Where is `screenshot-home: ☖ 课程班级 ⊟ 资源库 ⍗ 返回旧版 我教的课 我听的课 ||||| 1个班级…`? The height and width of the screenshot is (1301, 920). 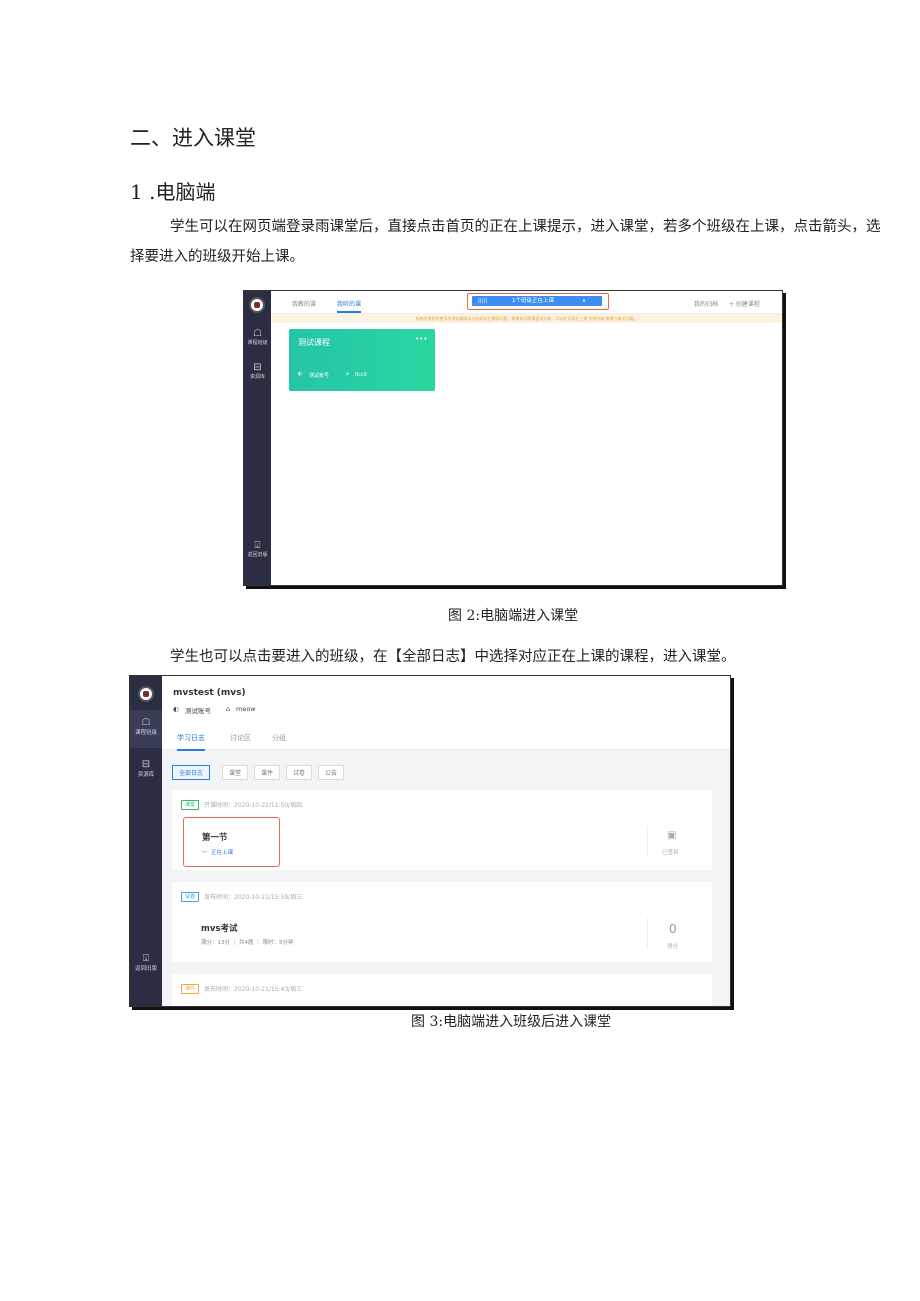 screenshot-home: ☖ 课程班级 ⊟ 资源库 ⍗ 返回旧版 我教的课 我听的课 ||||| 1个班级… is located at coordinates (513, 438).